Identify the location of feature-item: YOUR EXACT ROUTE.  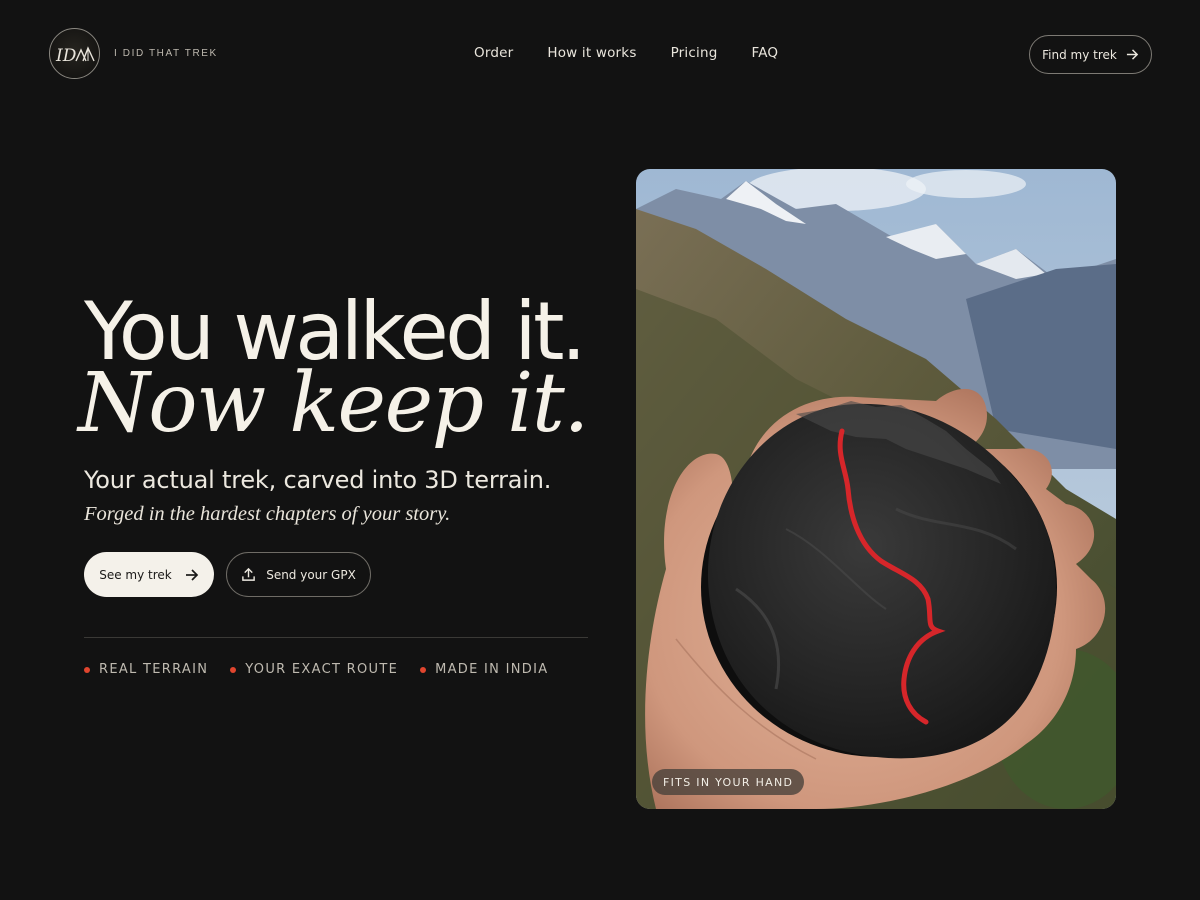
(314, 669).